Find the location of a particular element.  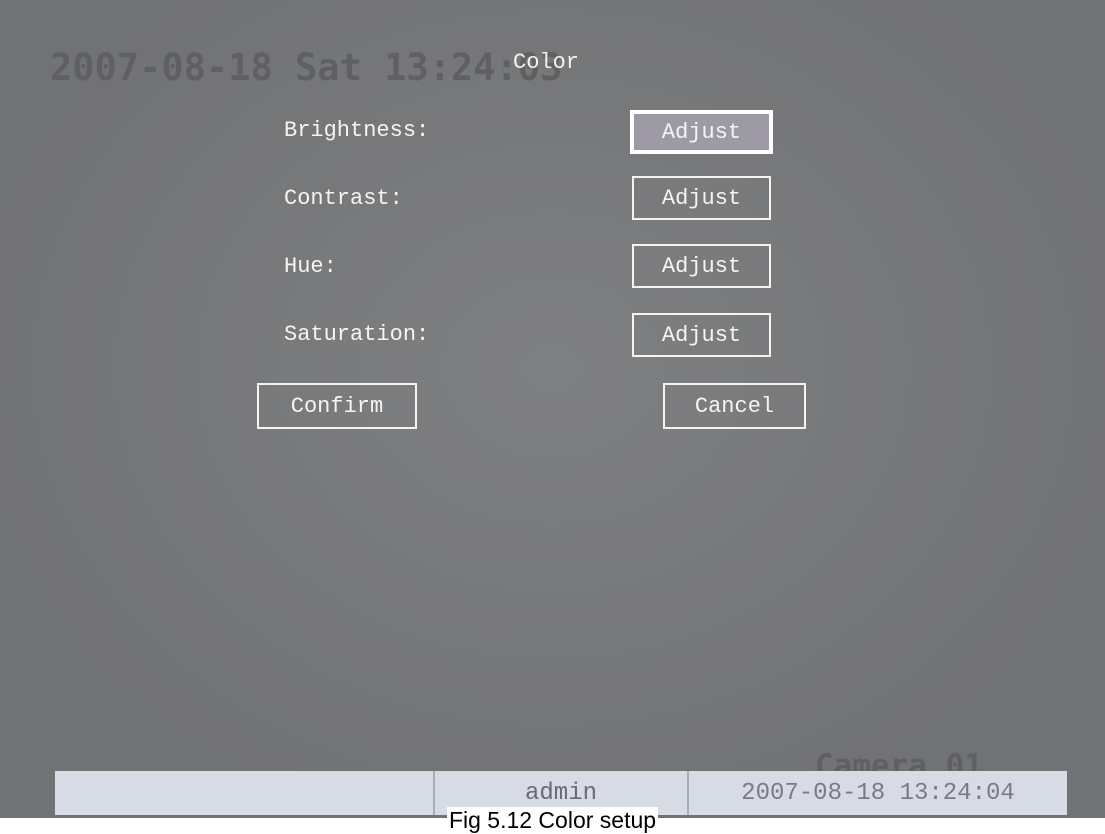

figure-caption-text: Fig 5.12 Color setup is located at coordinates (552, 820).